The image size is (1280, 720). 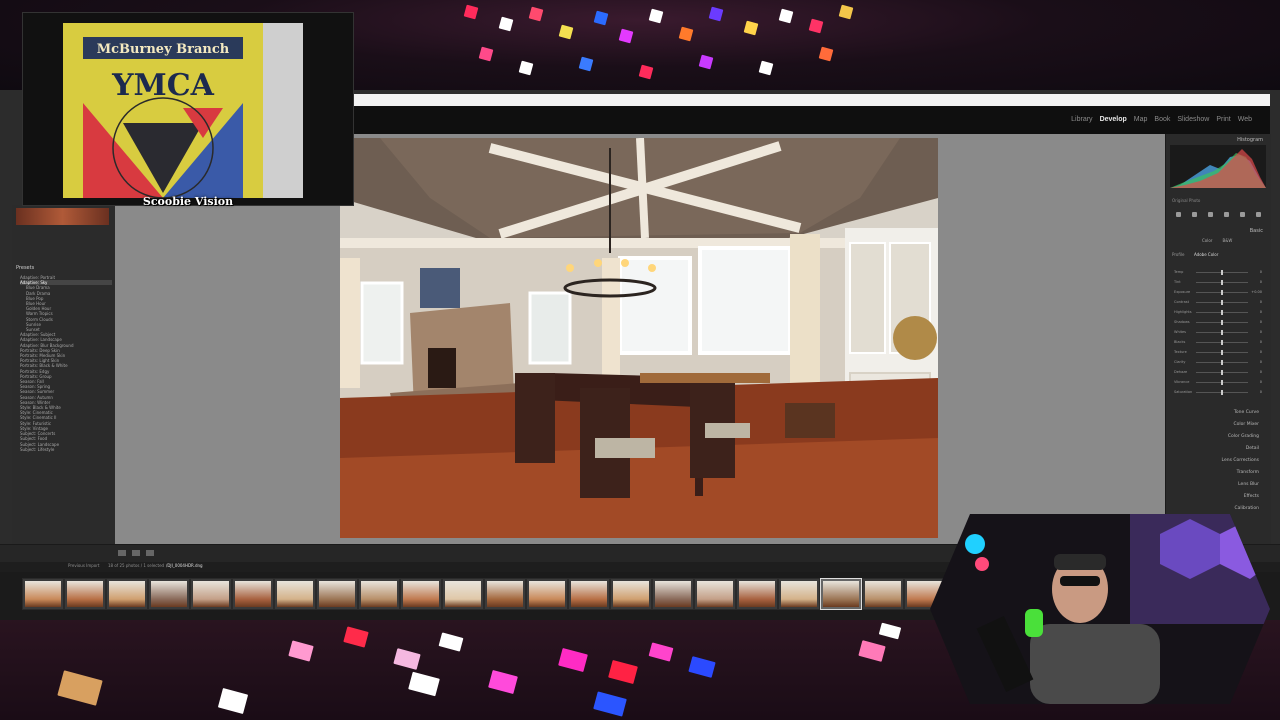 I want to click on preset-item: Subject: Lifestyle, so click(x=66, y=449).